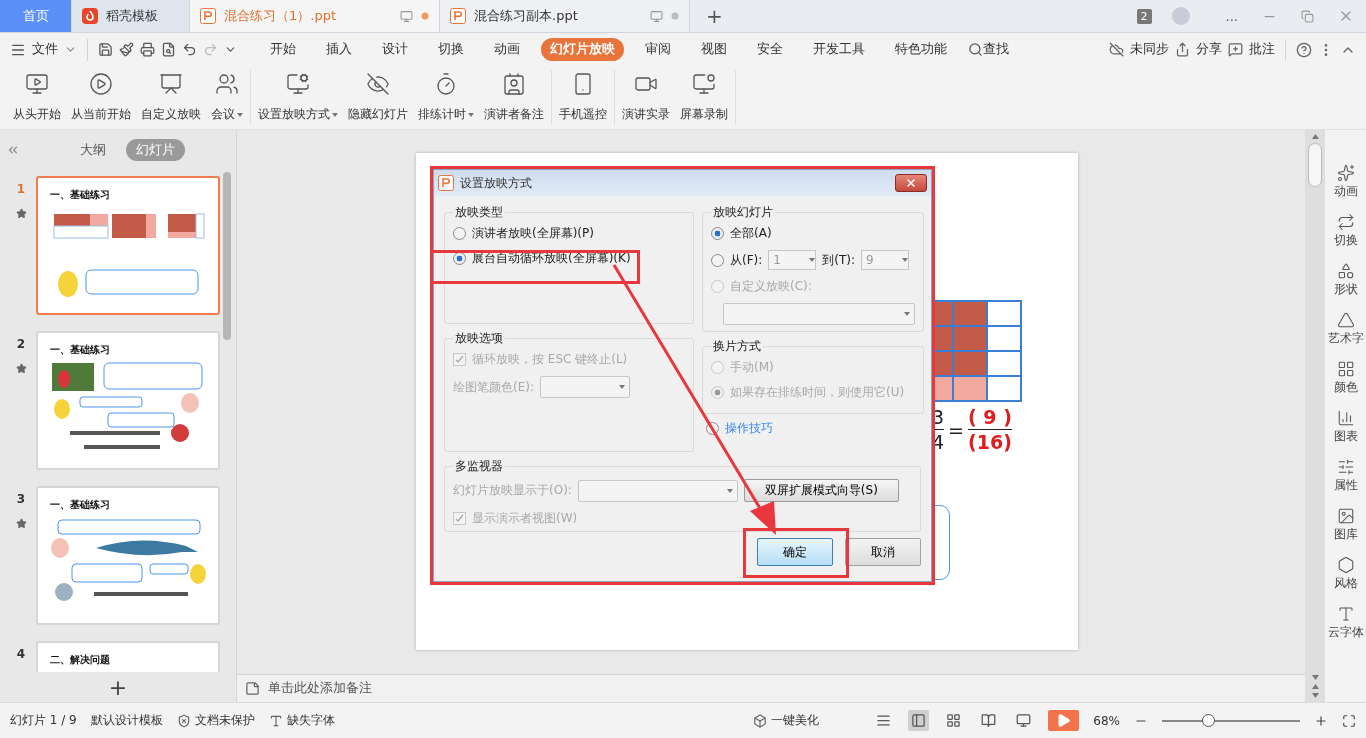 Image resolution: width=1366 pixels, height=738 pixels. Describe the element at coordinates (171, 97) in the screenshot. I see `ribbon-button: 自定义放映` at that location.